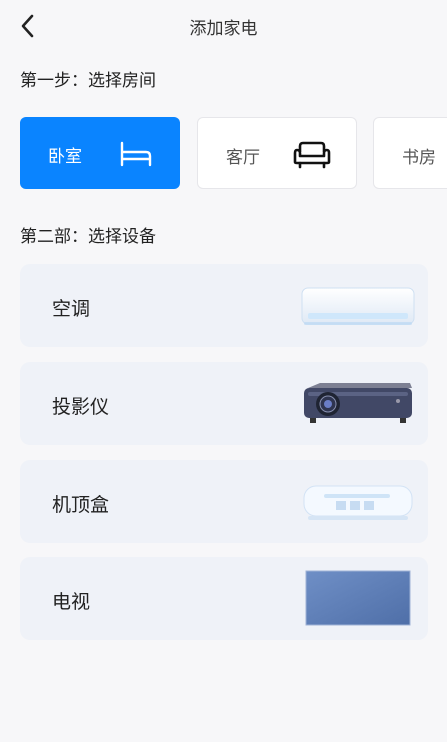 Image resolution: width=447 pixels, height=742 pixels. I want to click on device-label: 机顶盒, so click(81, 505).